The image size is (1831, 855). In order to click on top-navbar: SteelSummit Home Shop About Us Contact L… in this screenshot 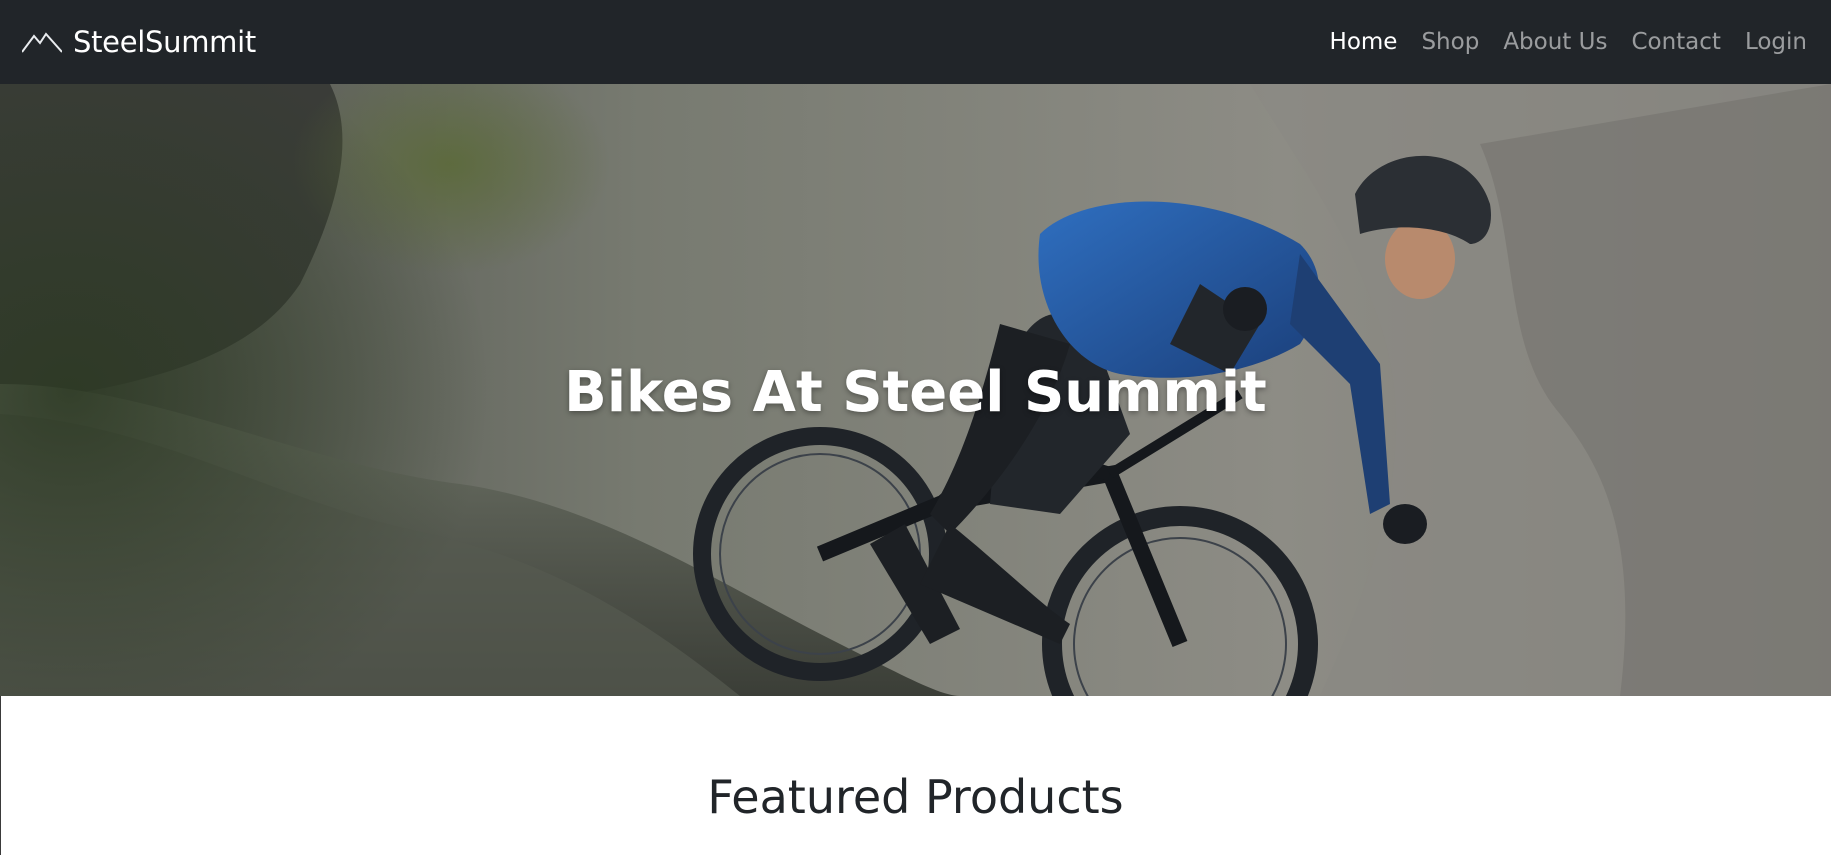, I will do `click(915, 42)`.